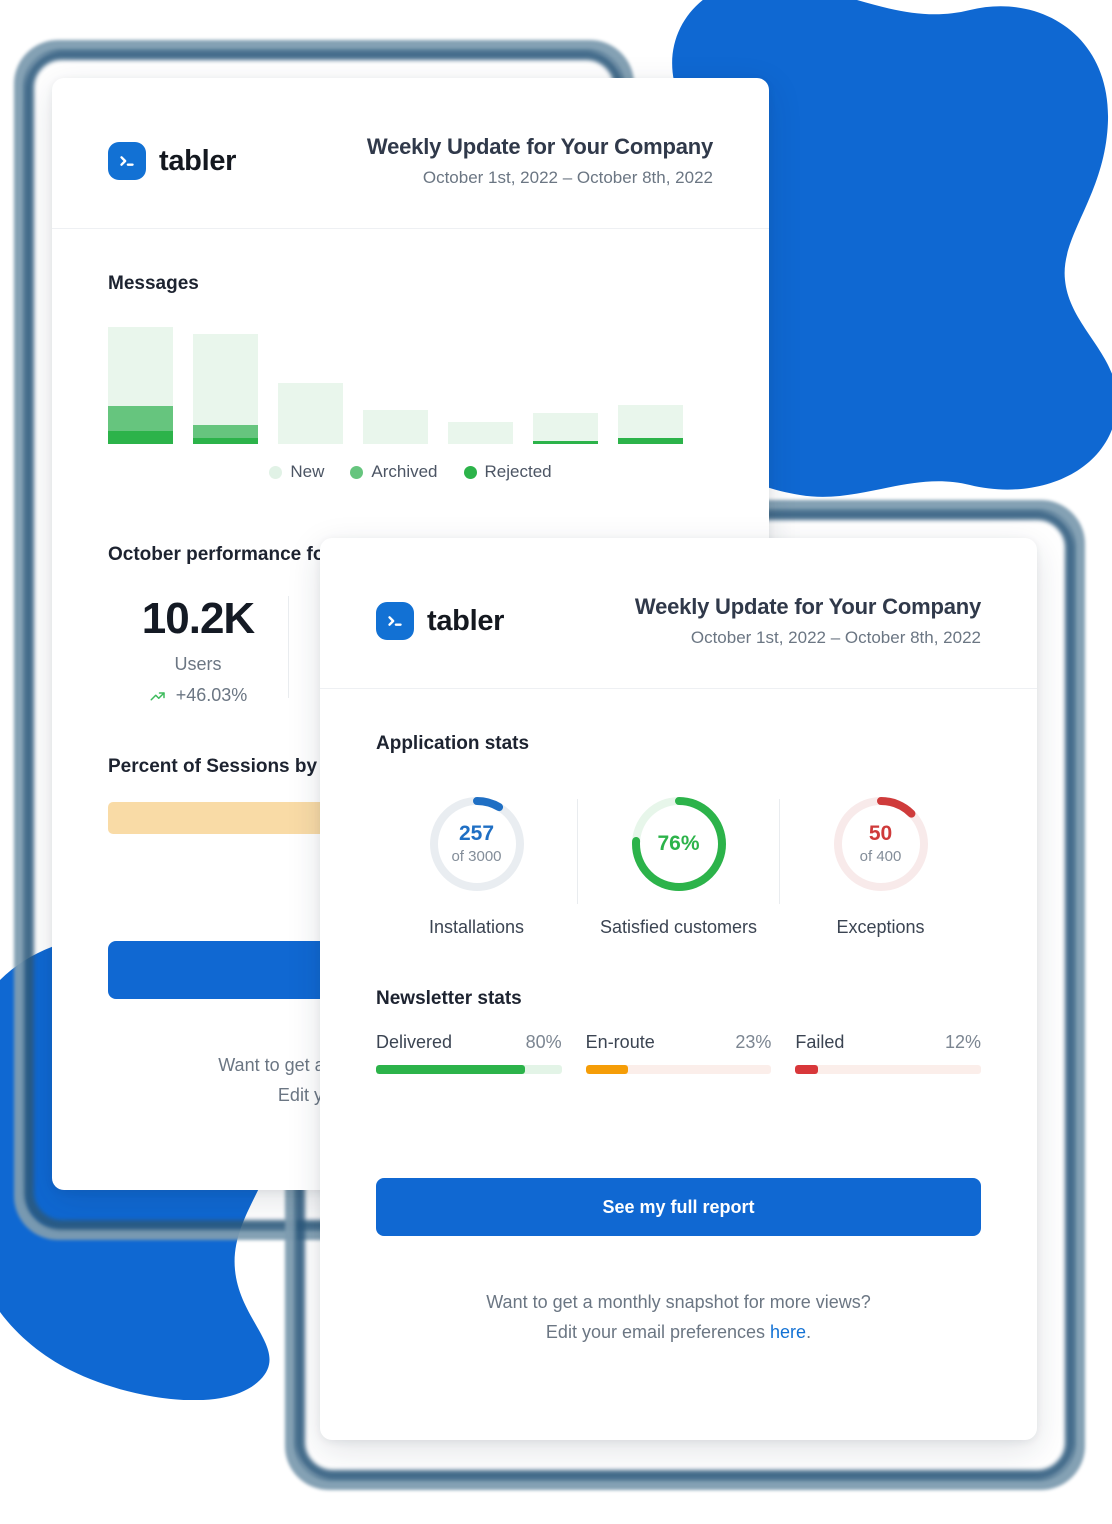 The height and width of the screenshot is (1524, 1112). Describe the element at coordinates (158, 696) in the screenshot. I see `trend-up-icon` at that location.